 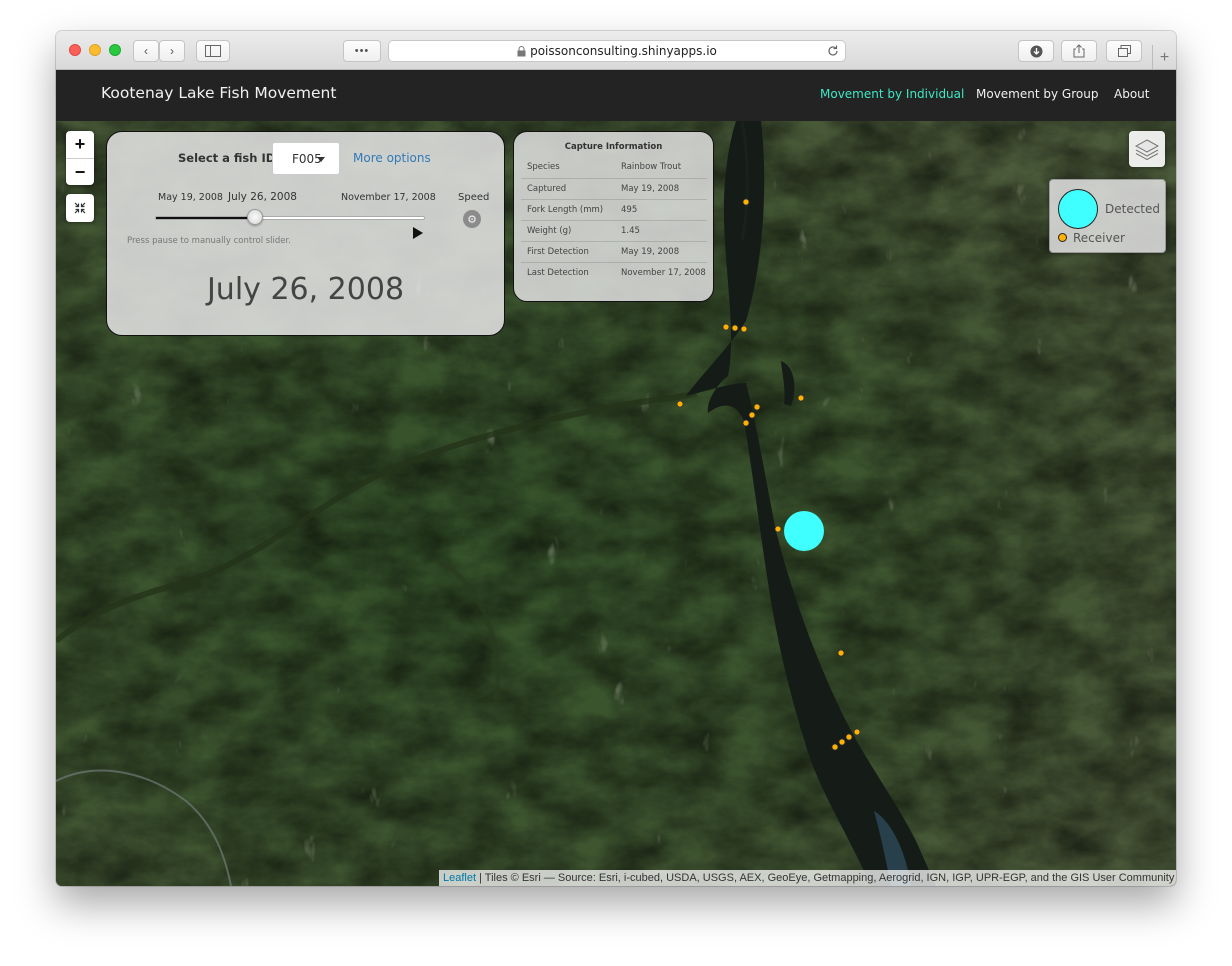 I want to click on capture-row-value: November 17, 2008, so click(x=663, y=273).